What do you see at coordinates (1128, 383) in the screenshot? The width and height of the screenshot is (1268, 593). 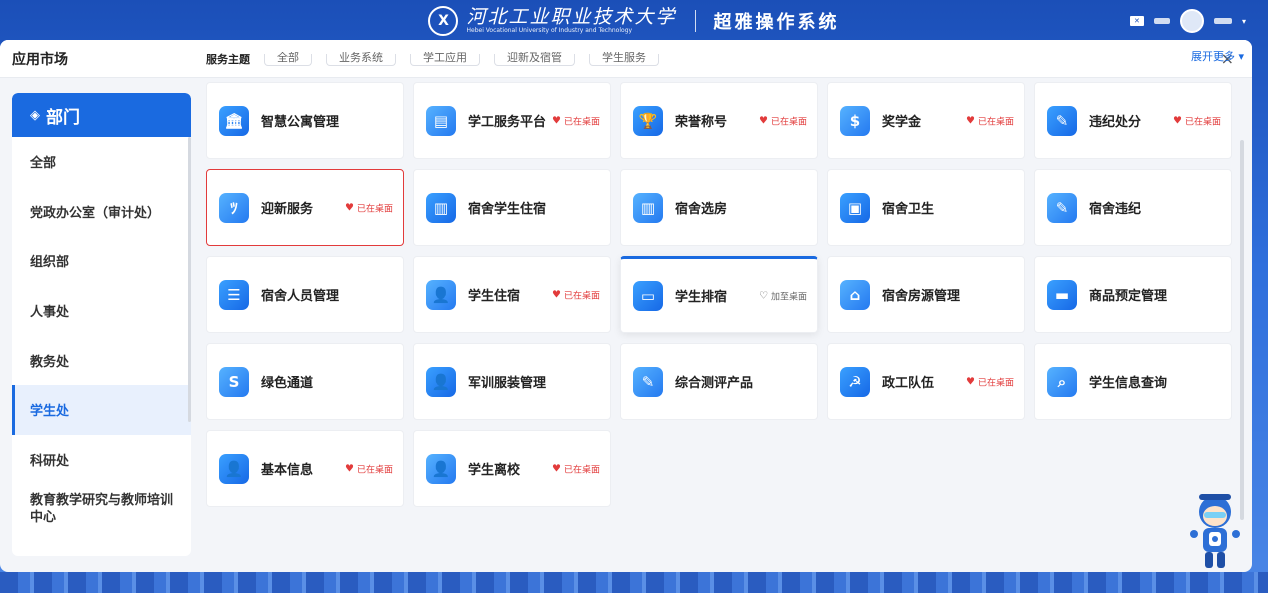 I see `app-name: 学生信息查询` at bounding box center [1128, 383].